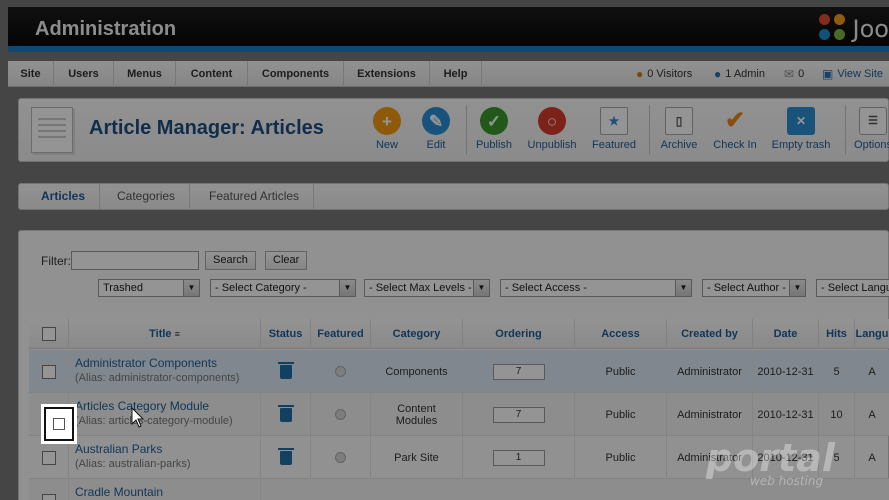  Describe the element at coordinates (146, 363) in the screenshot. I see `article-title-link: Administrator Components` at that location.